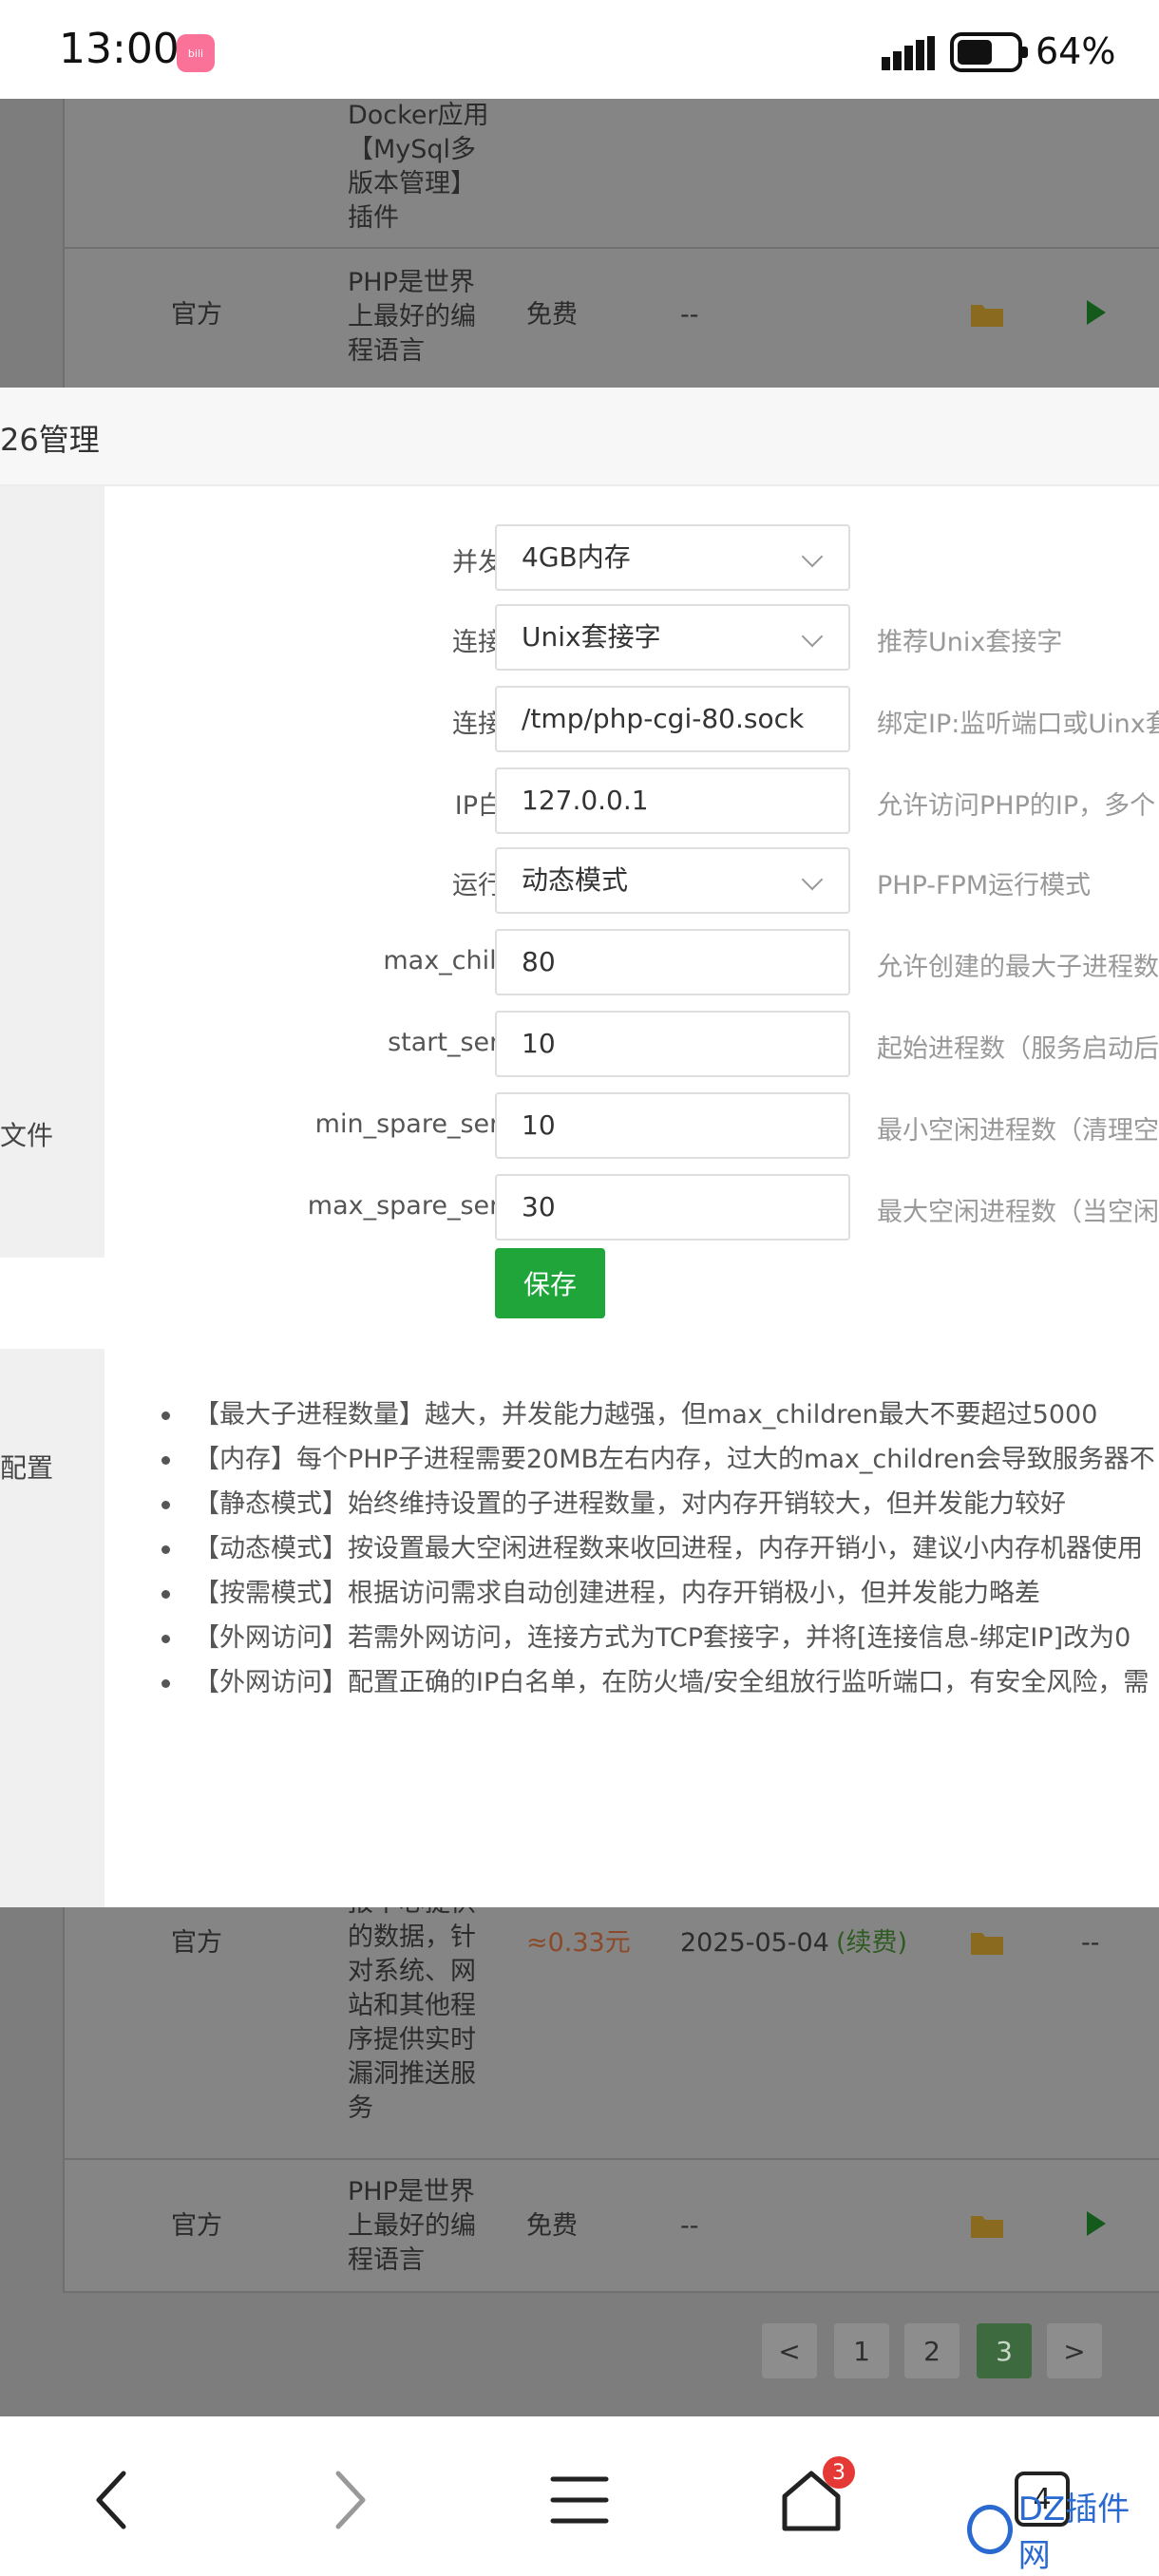 The height and width of the screenshot is (2576, 1159). What do you see at coordinates (672, 557) in the screenshot?
I see `concurrency-select: 4GB内存` at bounding box center [672, 557].